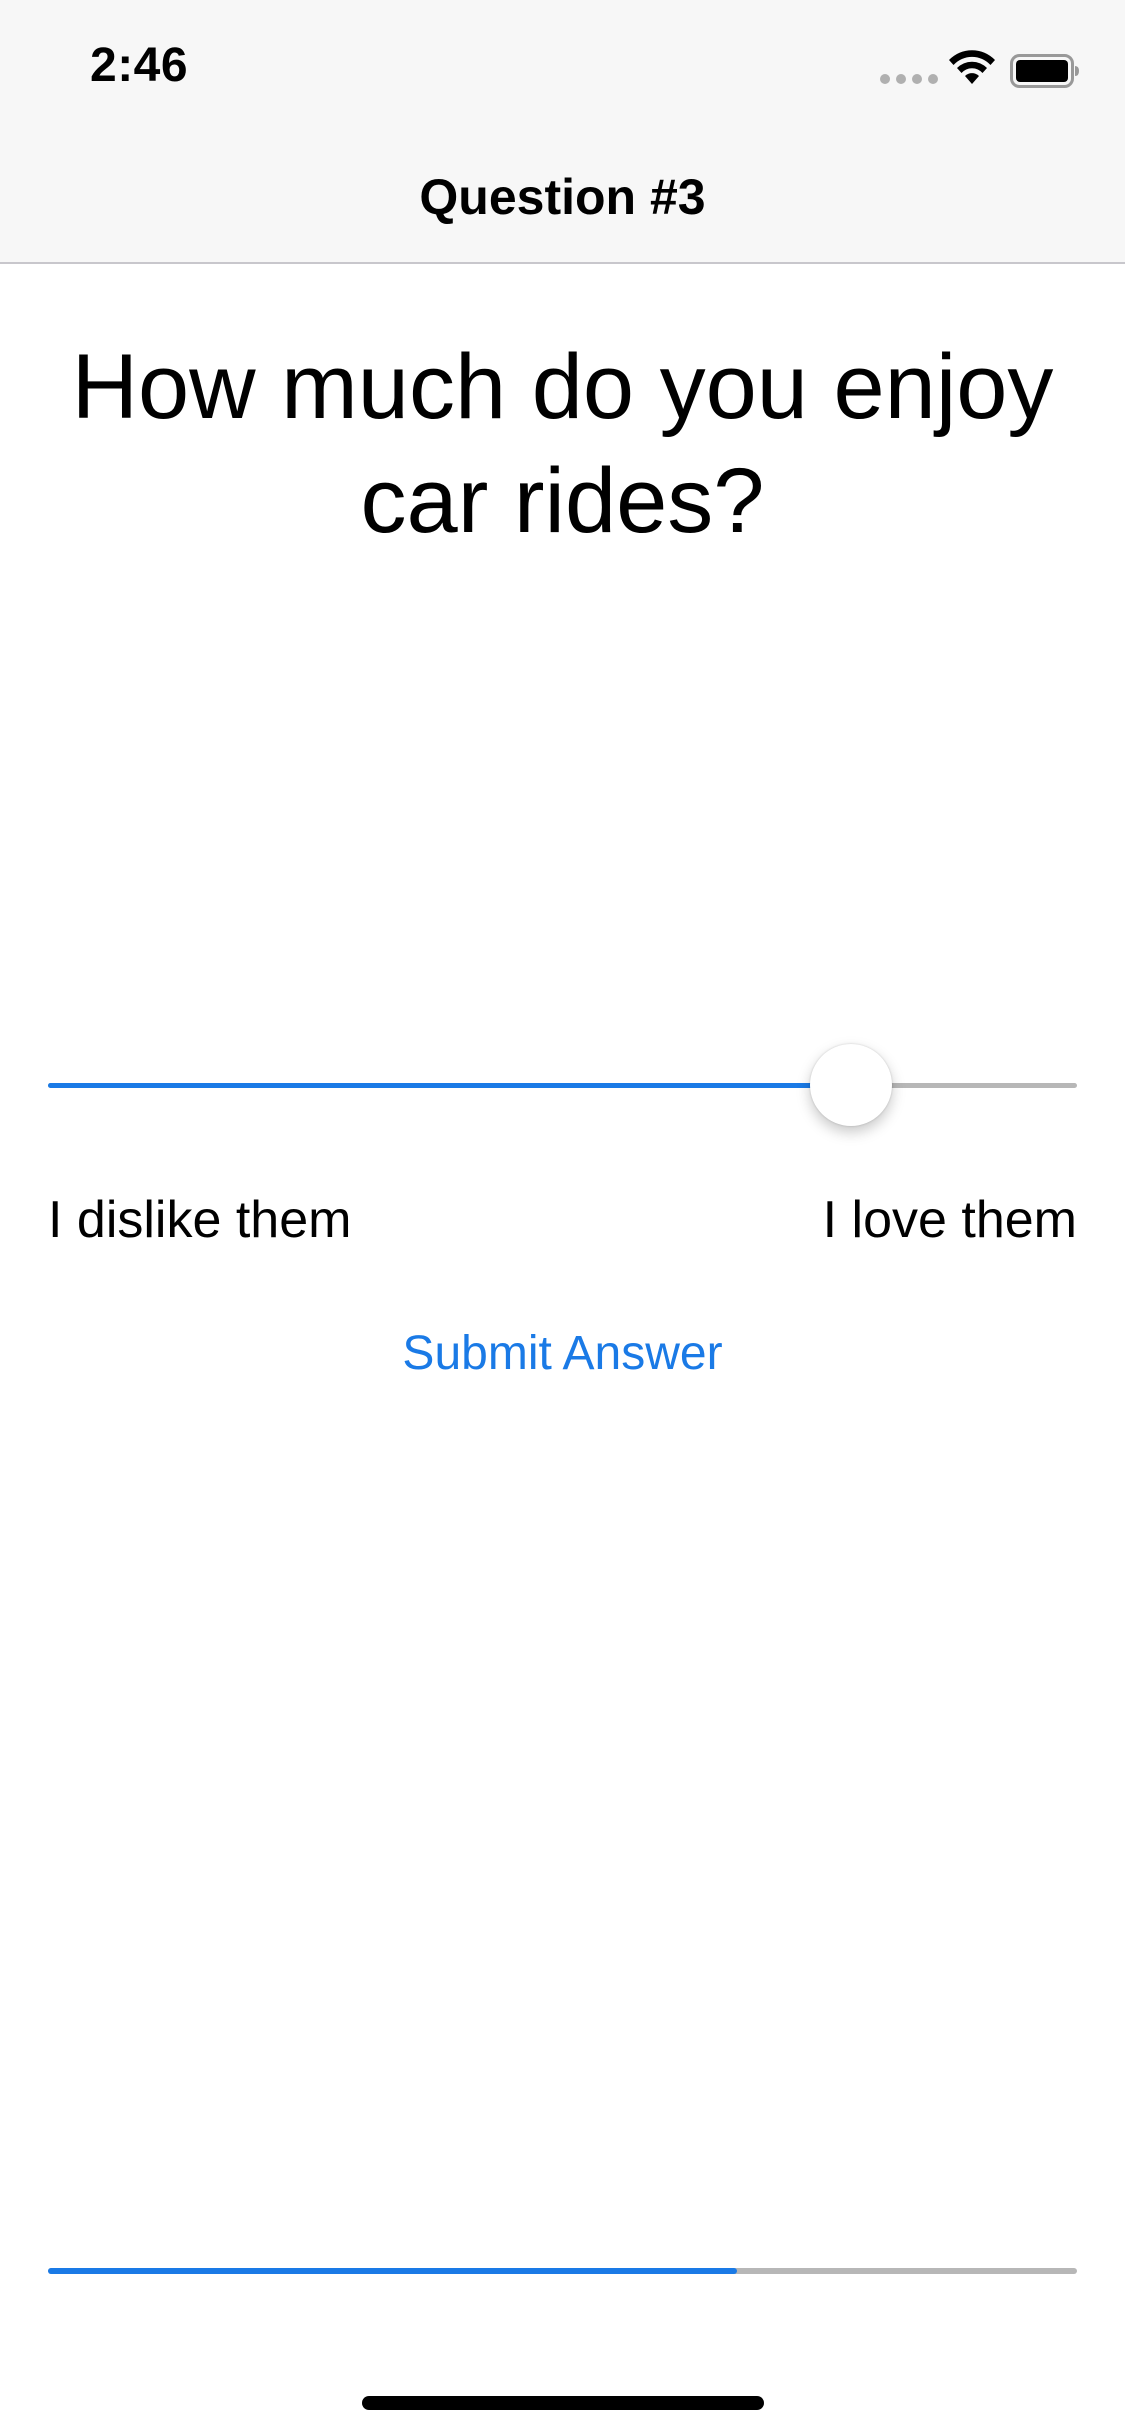 This screenshot has height=2436, width=1125. What do you see at coordinates (139, 65) in the screenshot?
I see `status-time: 2:46` at bounding box center [139, 65].